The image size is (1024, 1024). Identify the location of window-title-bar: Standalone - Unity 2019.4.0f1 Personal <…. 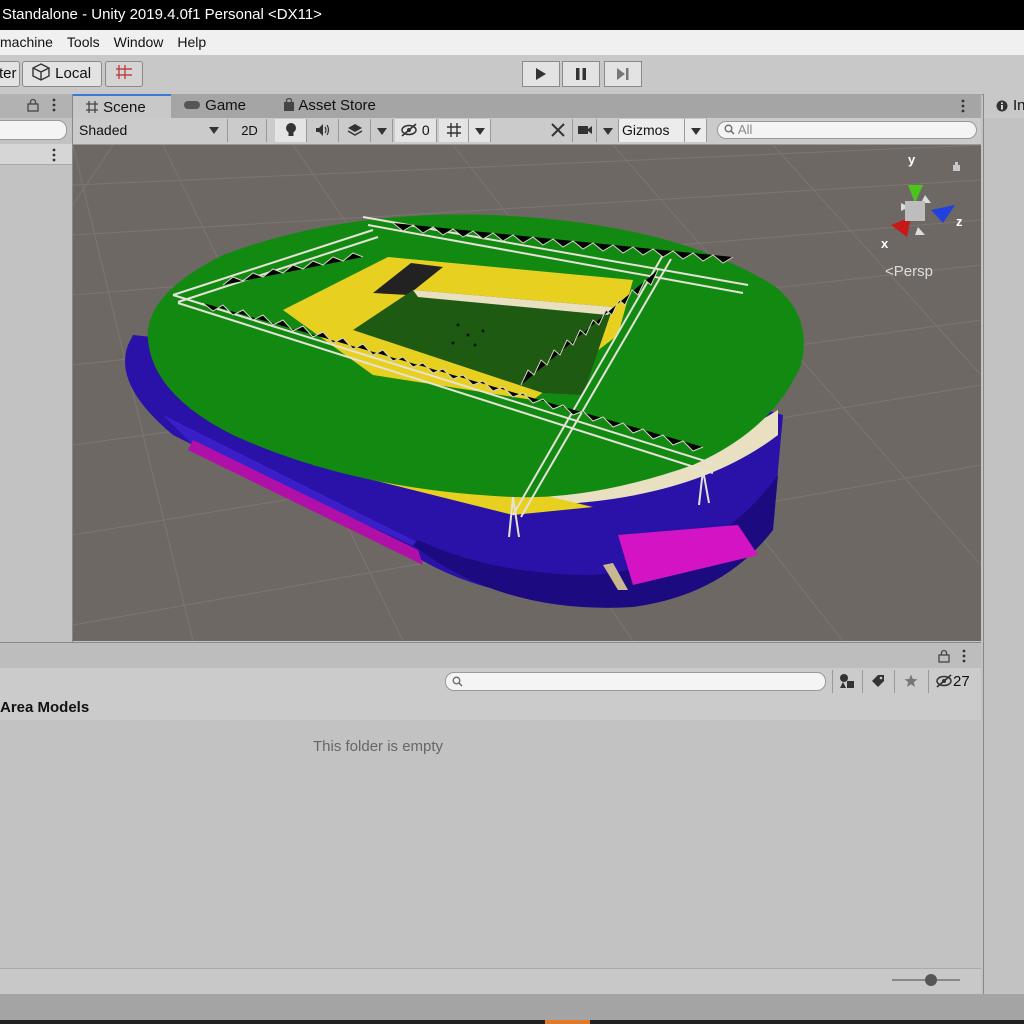
(512, 15).